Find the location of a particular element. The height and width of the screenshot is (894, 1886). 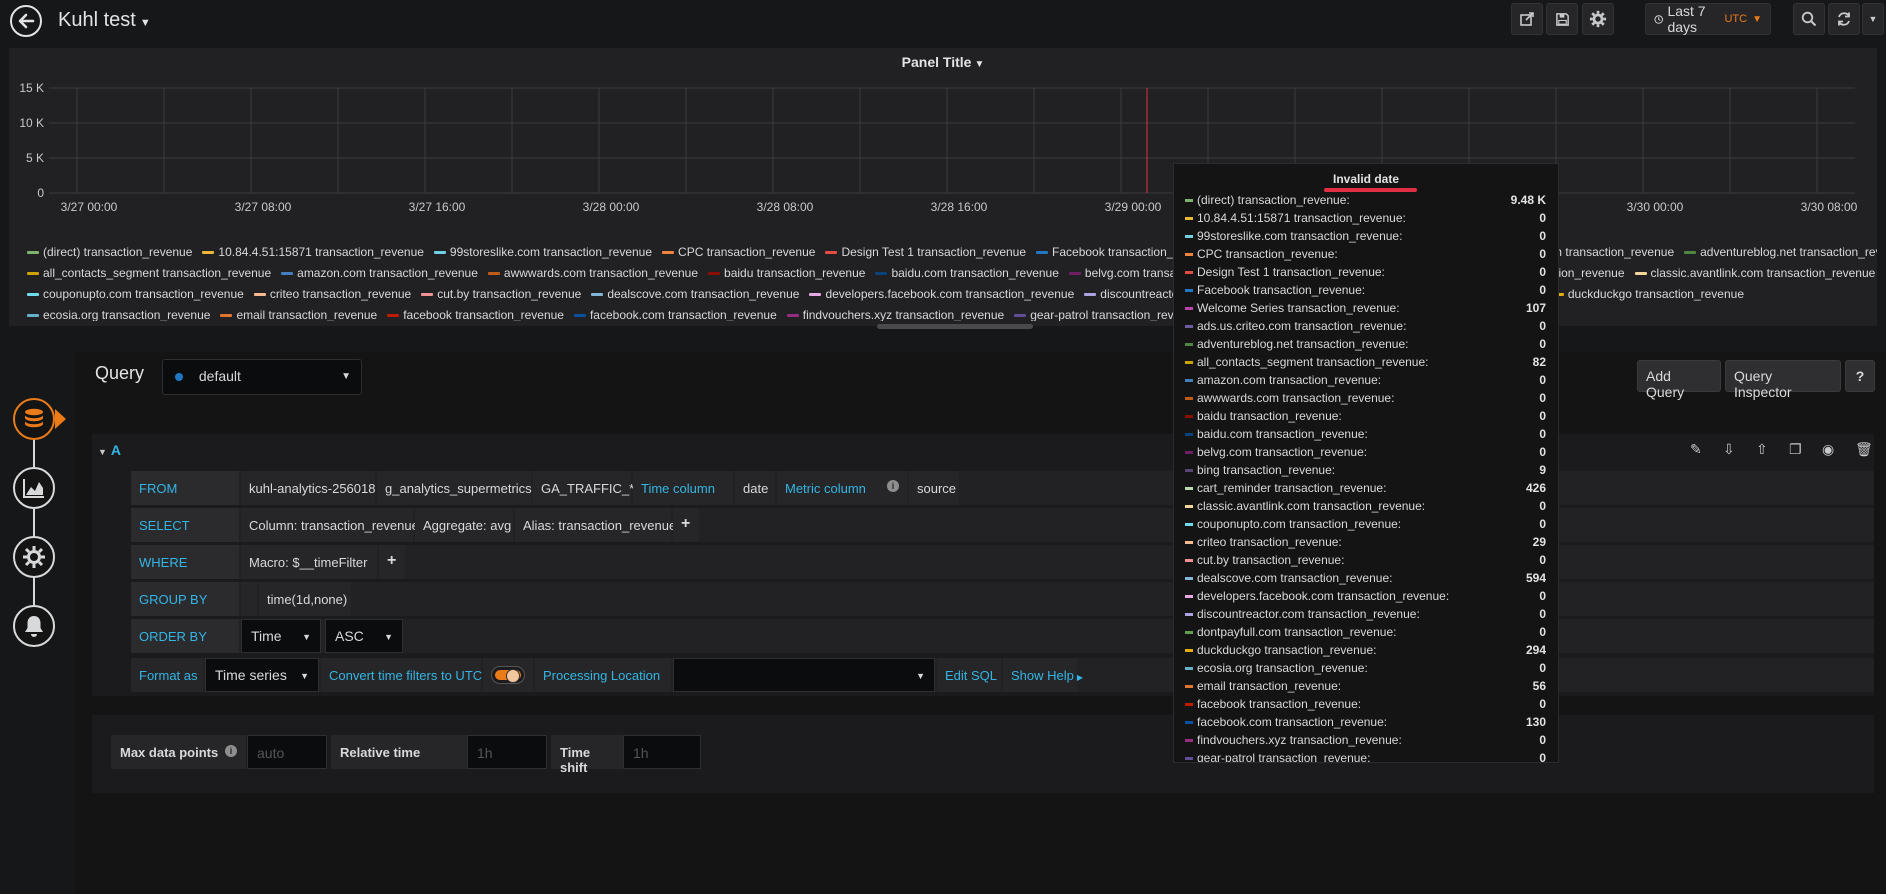

copy-icon: ❐ is located at coordinates (1795, 449).